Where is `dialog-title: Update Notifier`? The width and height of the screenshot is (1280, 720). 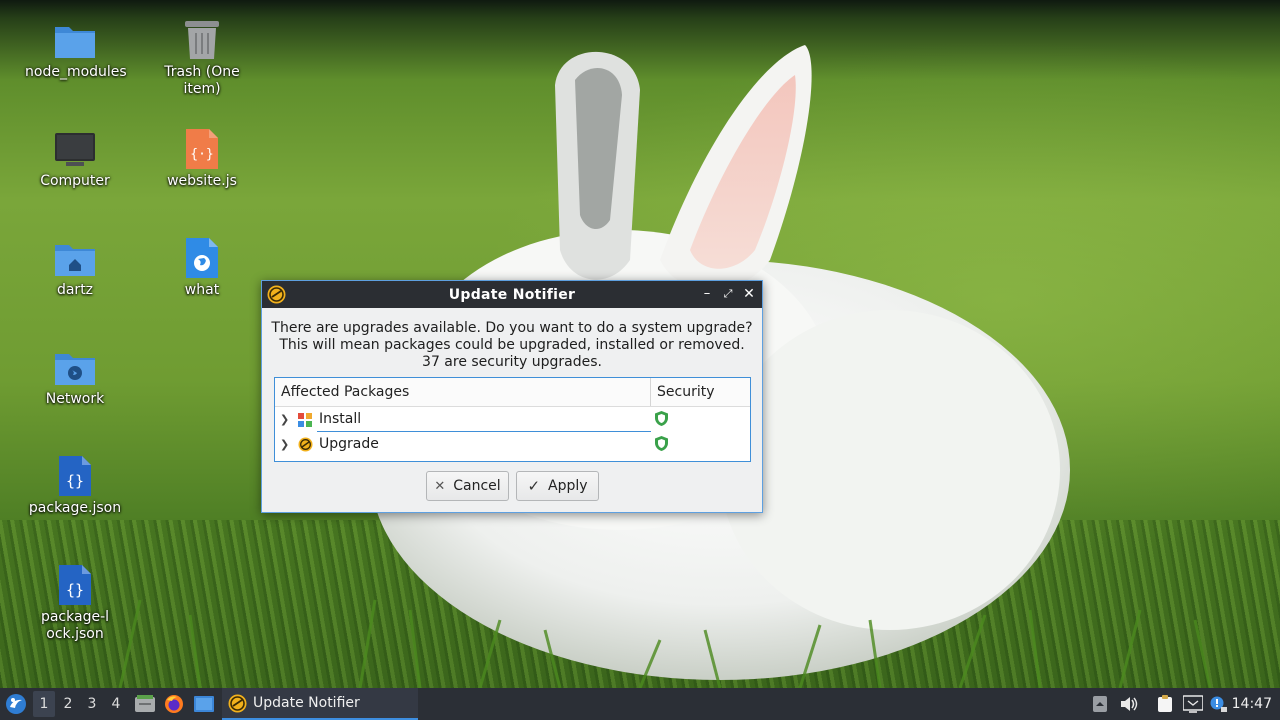 dialog-title: Update Notifier is located at coordinates (512, 294).